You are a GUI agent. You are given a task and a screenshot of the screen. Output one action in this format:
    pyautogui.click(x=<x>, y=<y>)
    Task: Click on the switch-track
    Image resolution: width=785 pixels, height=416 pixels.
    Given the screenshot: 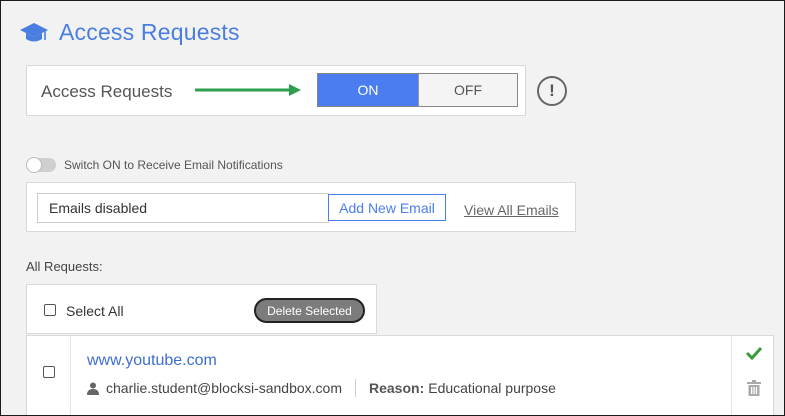 What is the action you would take?
    pyautogui.click(x=41, y=165)
    